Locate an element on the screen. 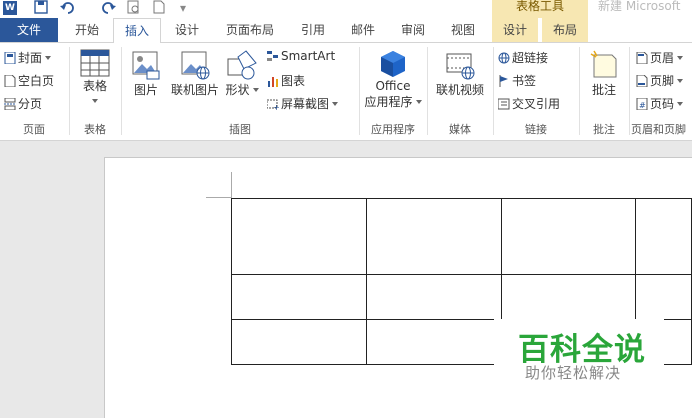 This screenshot has height=418, width=692. tab-table-layout: 布局 is located at coordinates (565, 30).